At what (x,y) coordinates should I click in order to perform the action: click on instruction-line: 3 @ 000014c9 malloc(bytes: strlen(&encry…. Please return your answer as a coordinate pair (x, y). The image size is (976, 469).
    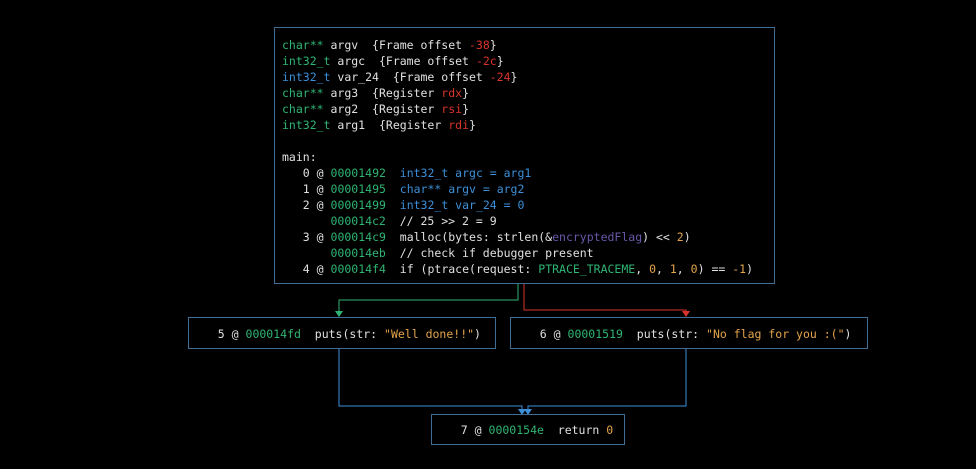
    Looking at the image, I should click on (486, 237).